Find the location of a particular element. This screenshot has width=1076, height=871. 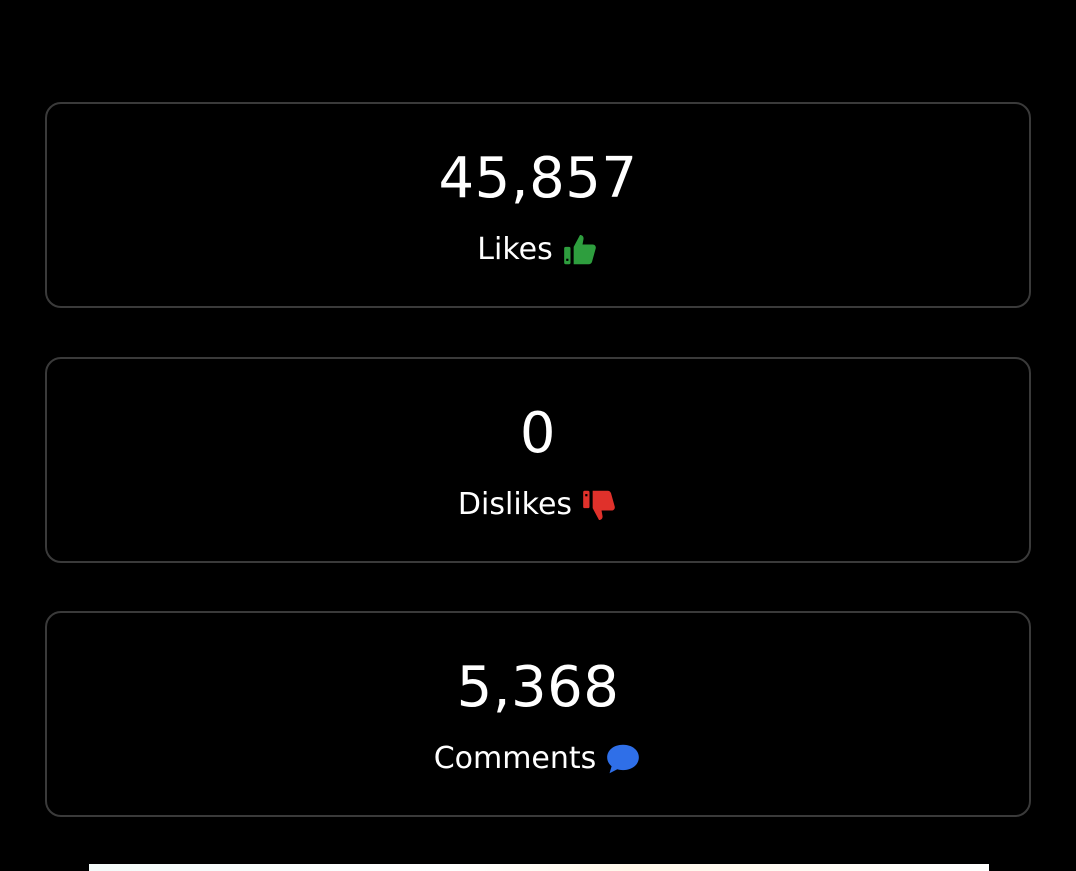

likes-label-row: Likes is located at coordinates (538, 250).